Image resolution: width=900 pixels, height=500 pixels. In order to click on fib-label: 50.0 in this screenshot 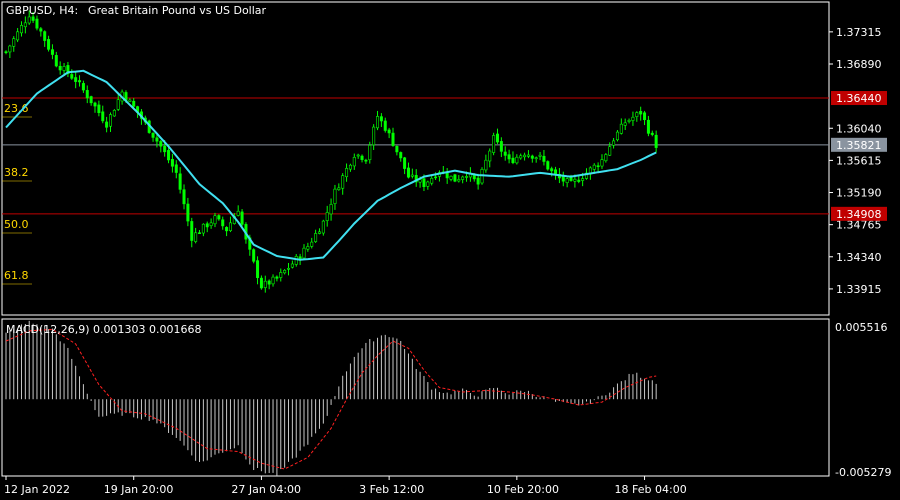, I will do `click(16, 224)`.